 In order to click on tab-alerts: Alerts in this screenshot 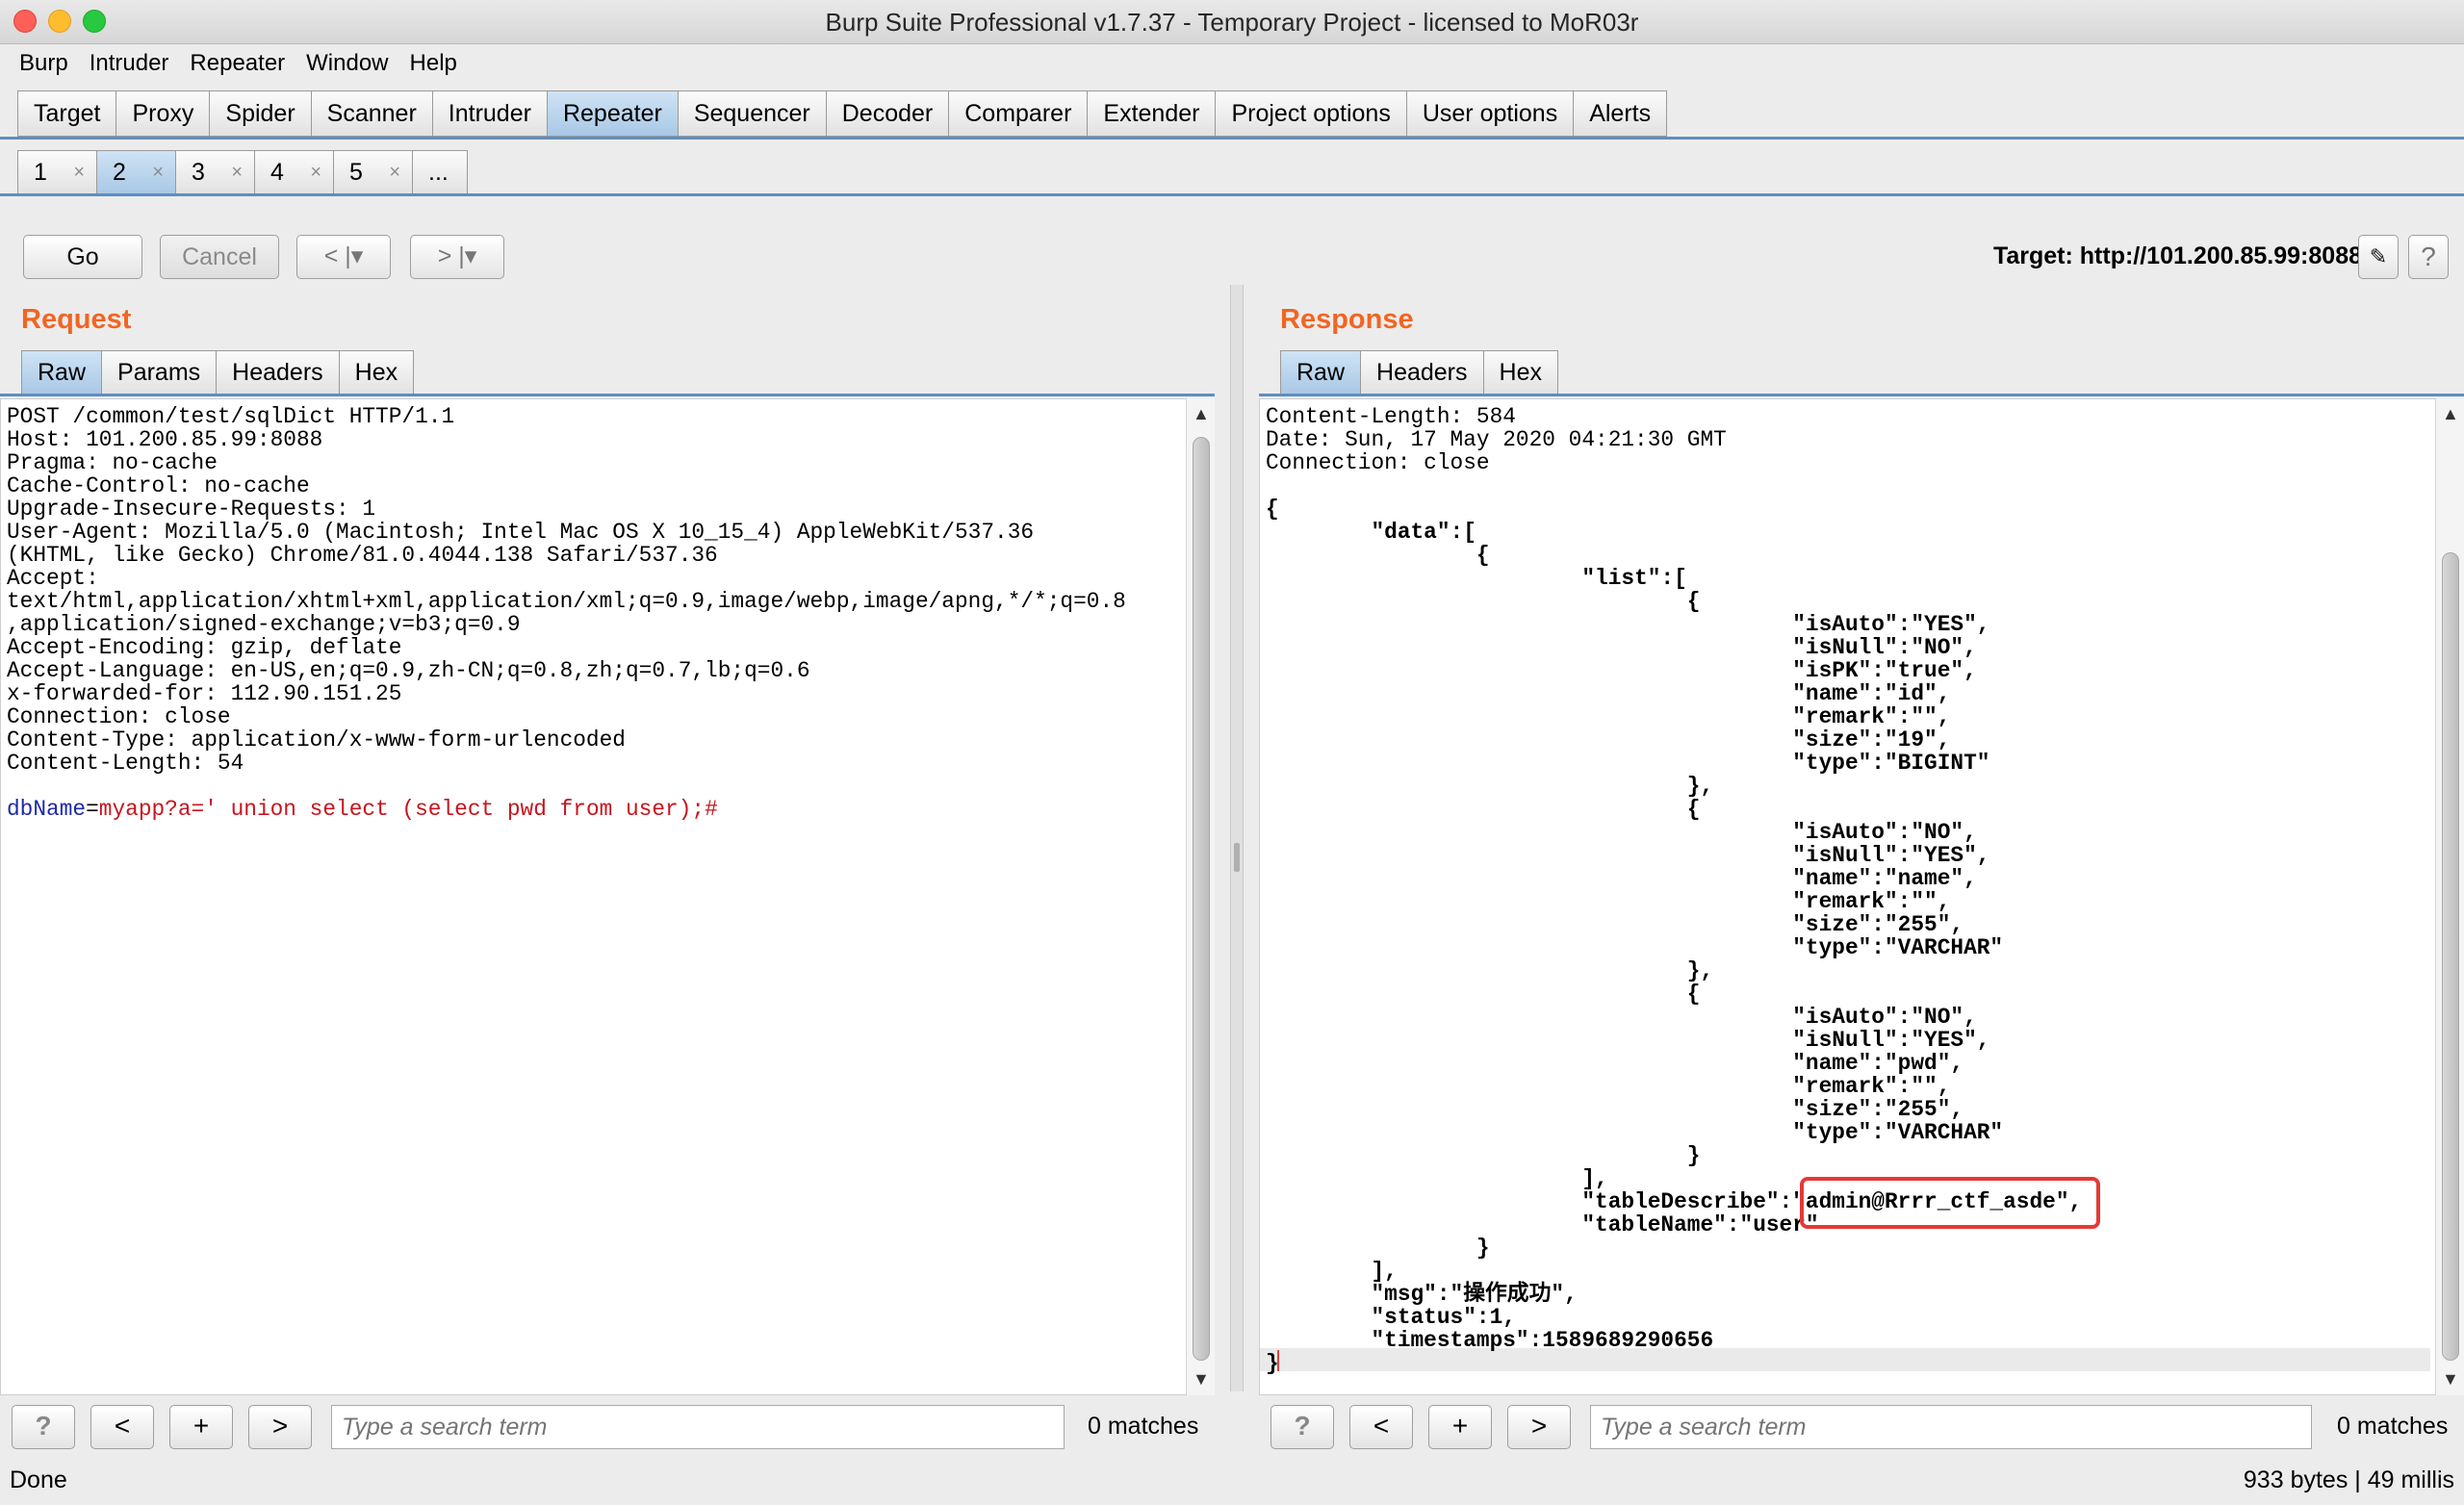, I will do `click(1620, 113)`.